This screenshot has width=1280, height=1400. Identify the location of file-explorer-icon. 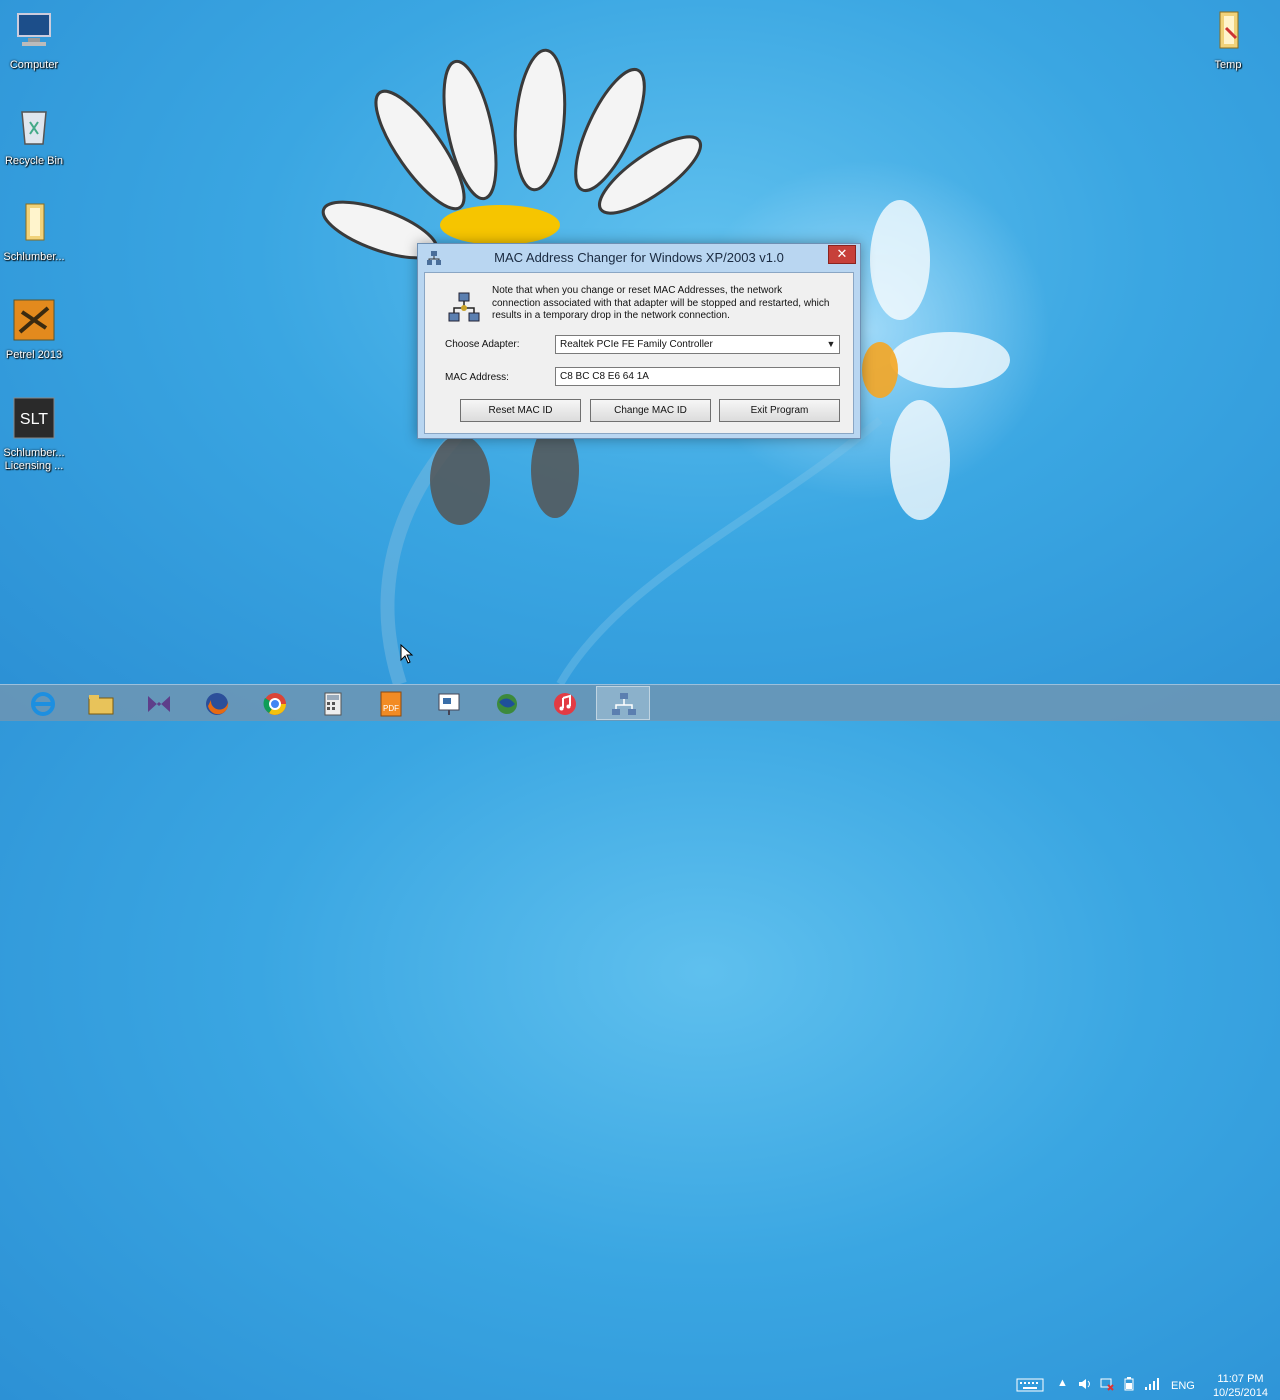
(101, 705).